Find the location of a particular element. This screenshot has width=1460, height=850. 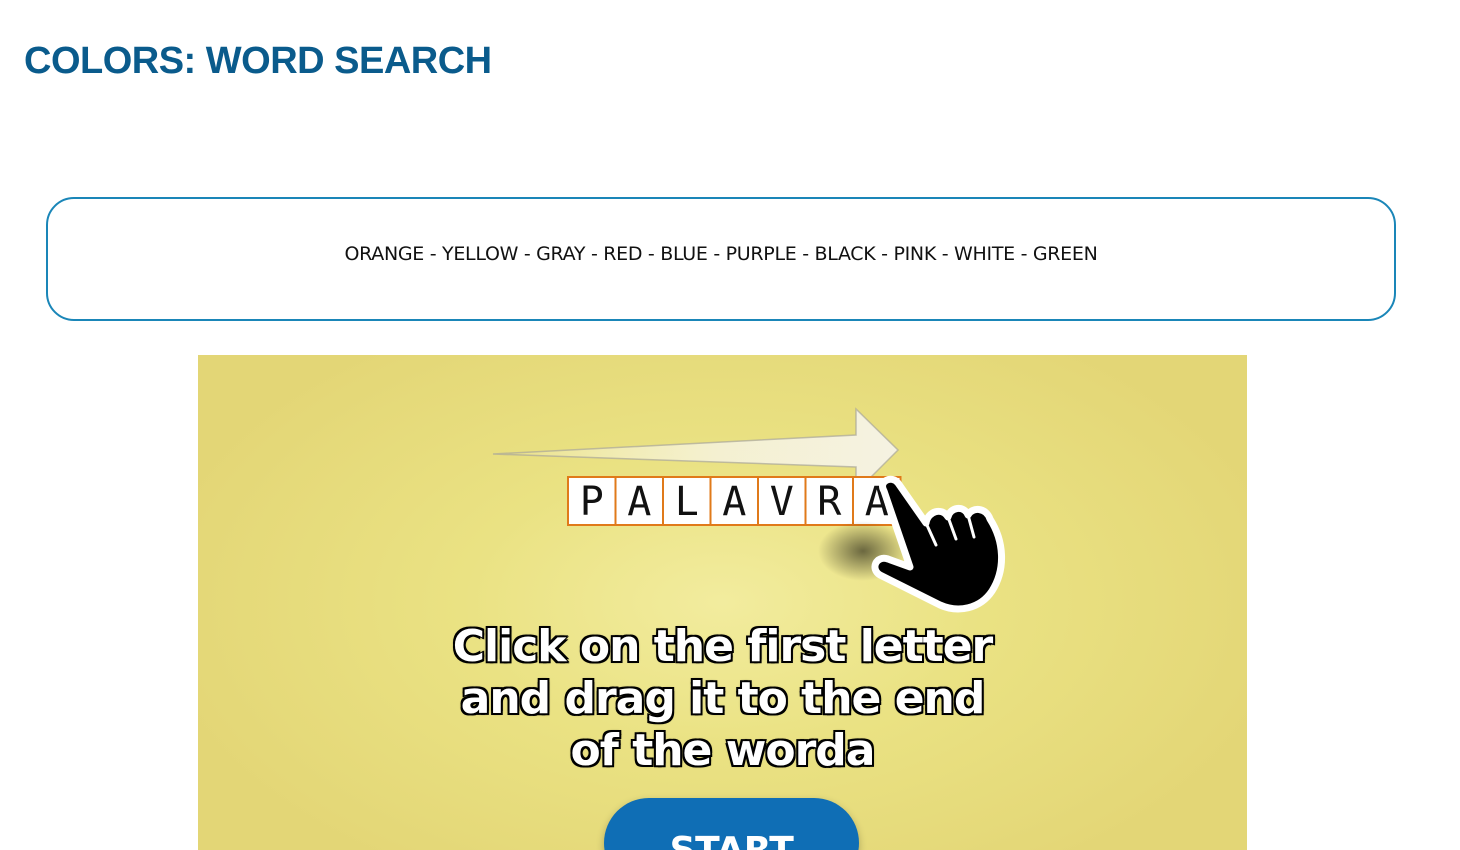

letter-cell: V is located at coordinates (782, 501).